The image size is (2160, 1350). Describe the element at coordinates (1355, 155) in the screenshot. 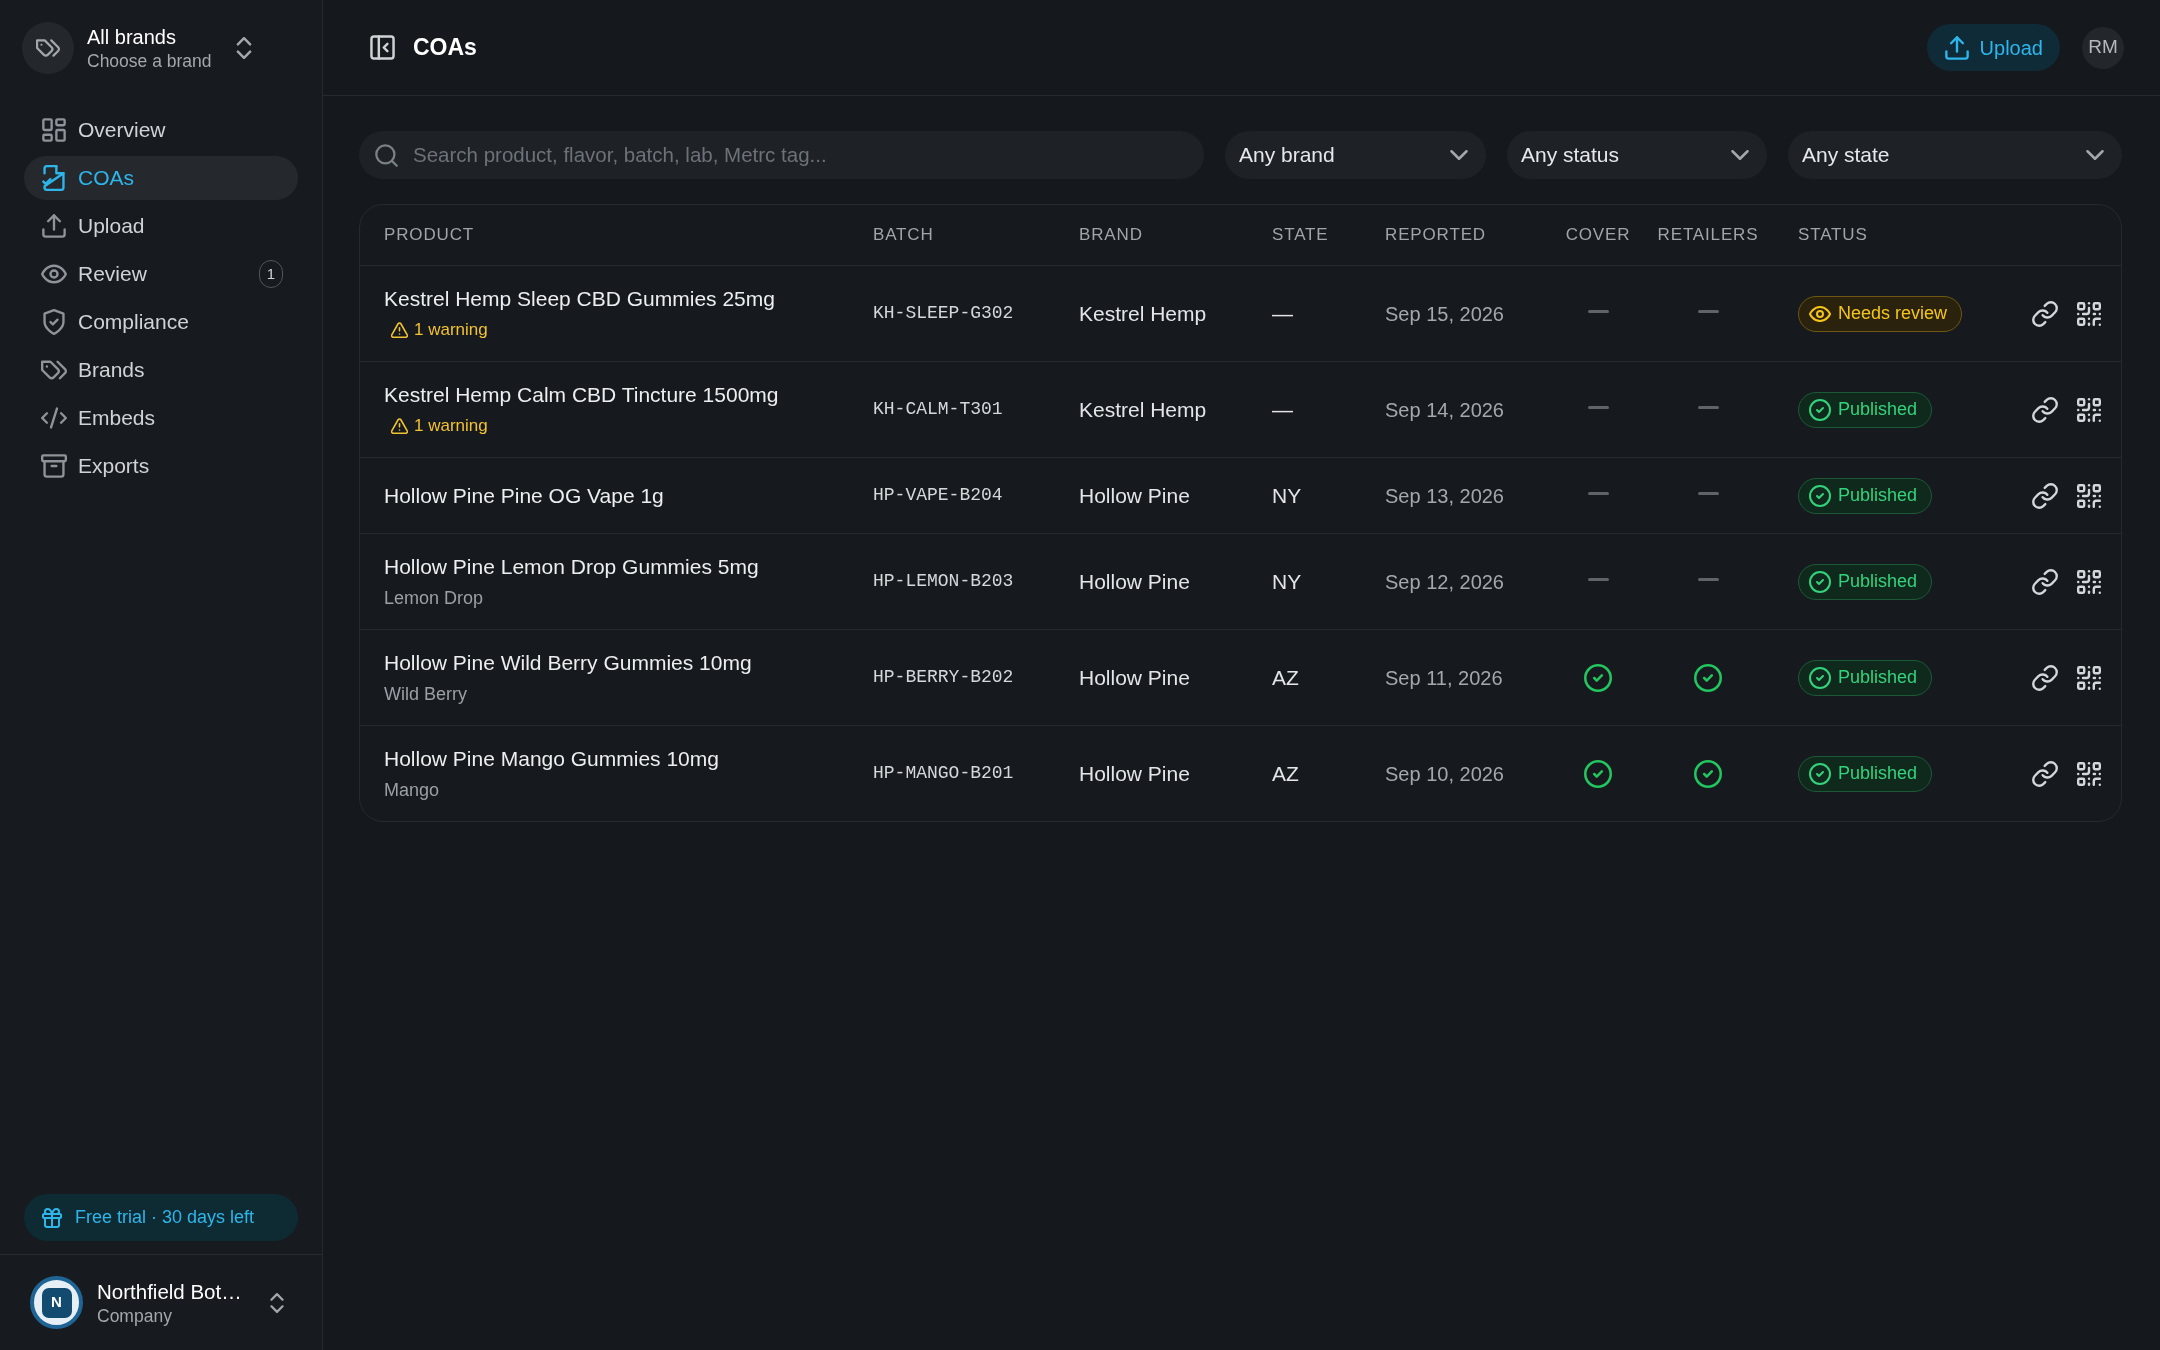

I see `filter-dropdown: Any brand` at that location.